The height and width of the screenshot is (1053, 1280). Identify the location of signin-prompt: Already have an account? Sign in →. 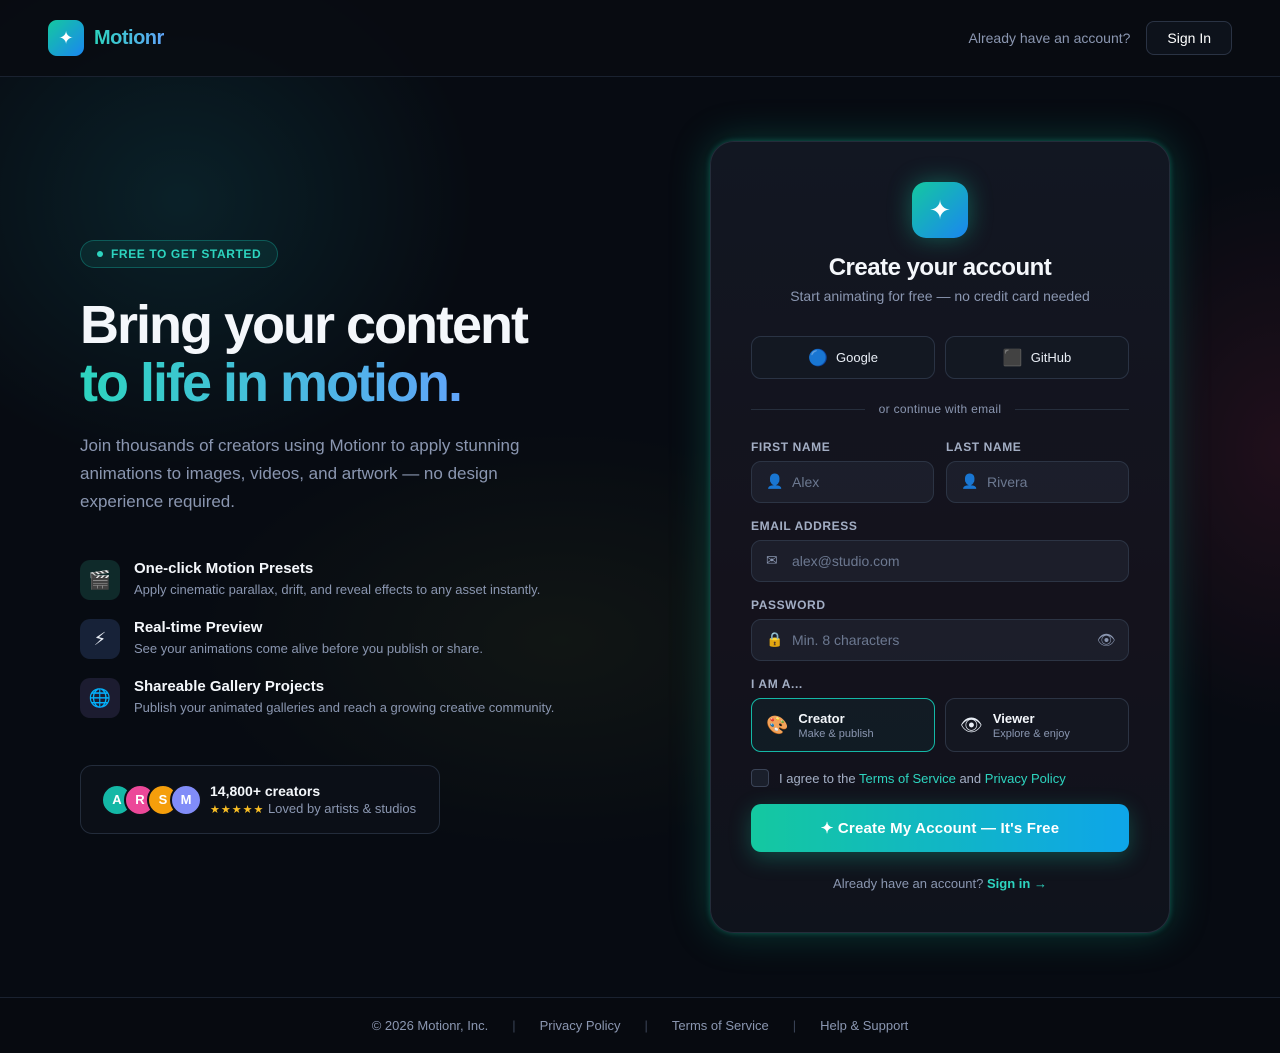
(940, 883).